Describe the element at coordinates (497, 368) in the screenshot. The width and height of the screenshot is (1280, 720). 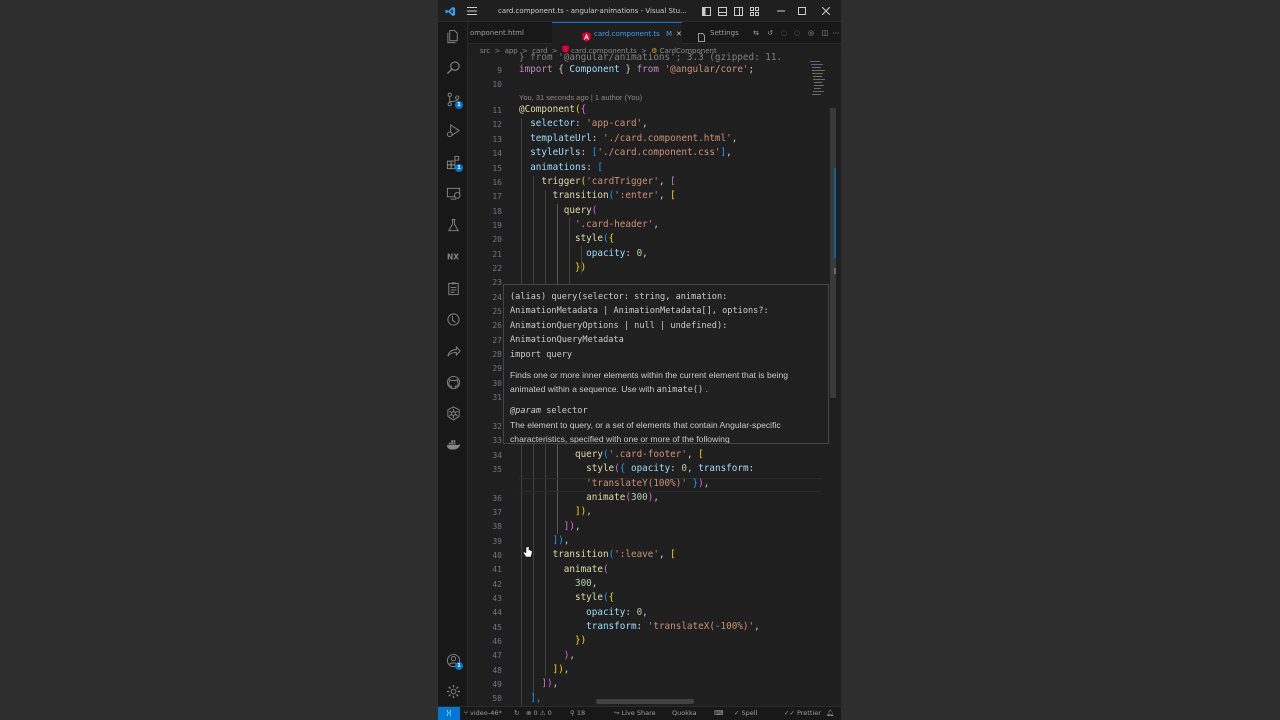
I see `line-number: 29` at that location.